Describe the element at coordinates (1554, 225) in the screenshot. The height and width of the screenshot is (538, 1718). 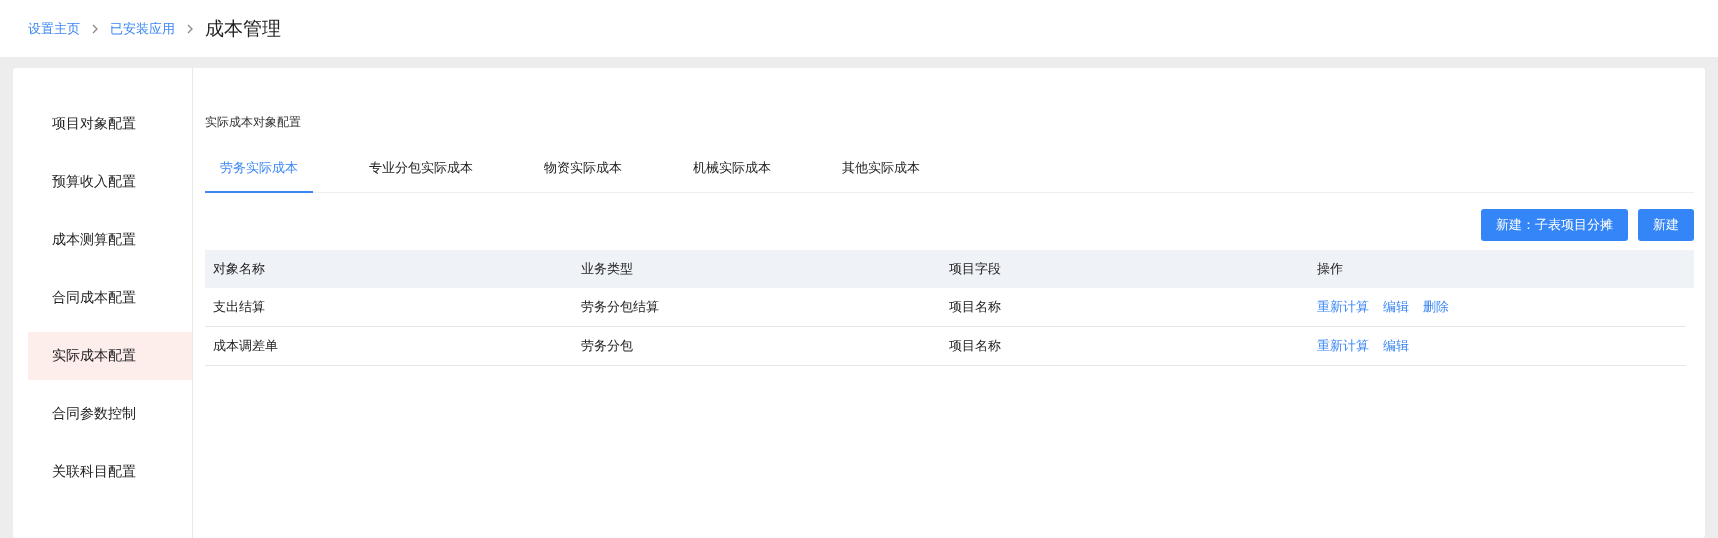
I see `new-button: 新建：子表项目分摊` at that location.